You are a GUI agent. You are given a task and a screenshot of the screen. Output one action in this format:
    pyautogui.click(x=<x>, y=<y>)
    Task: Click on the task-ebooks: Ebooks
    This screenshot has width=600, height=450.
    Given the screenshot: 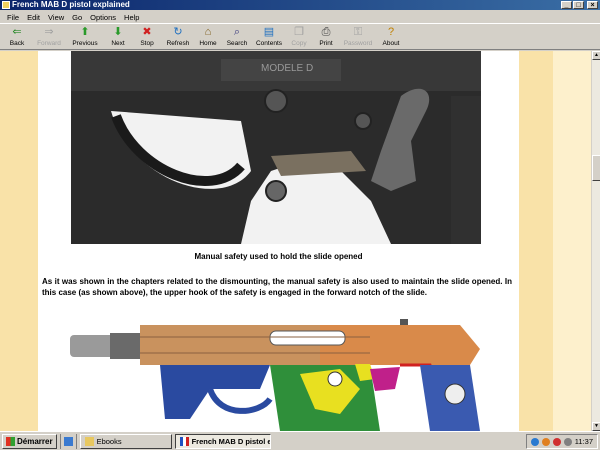 What is the action you would take?
    pyautogui.click(x=125, y=441)
    